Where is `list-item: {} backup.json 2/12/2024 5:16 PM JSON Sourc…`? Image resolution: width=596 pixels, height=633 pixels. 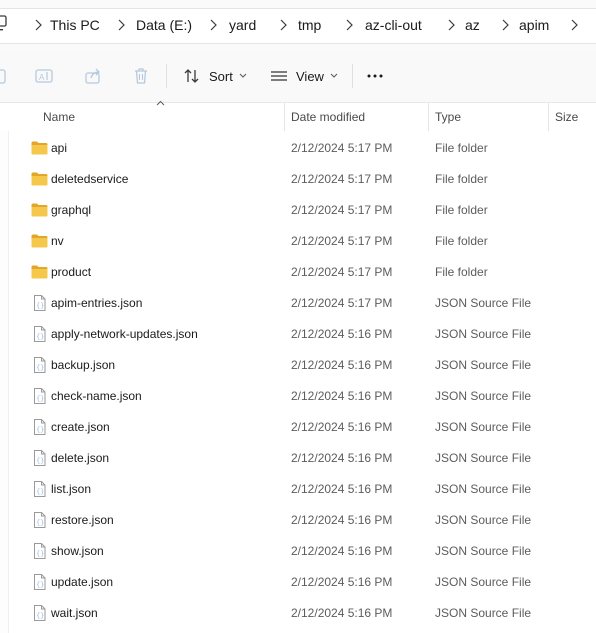 list-item: {} backup.json 2/12/2024 5:16 PM JSON Sourc… is located at coordinates (298, 365).